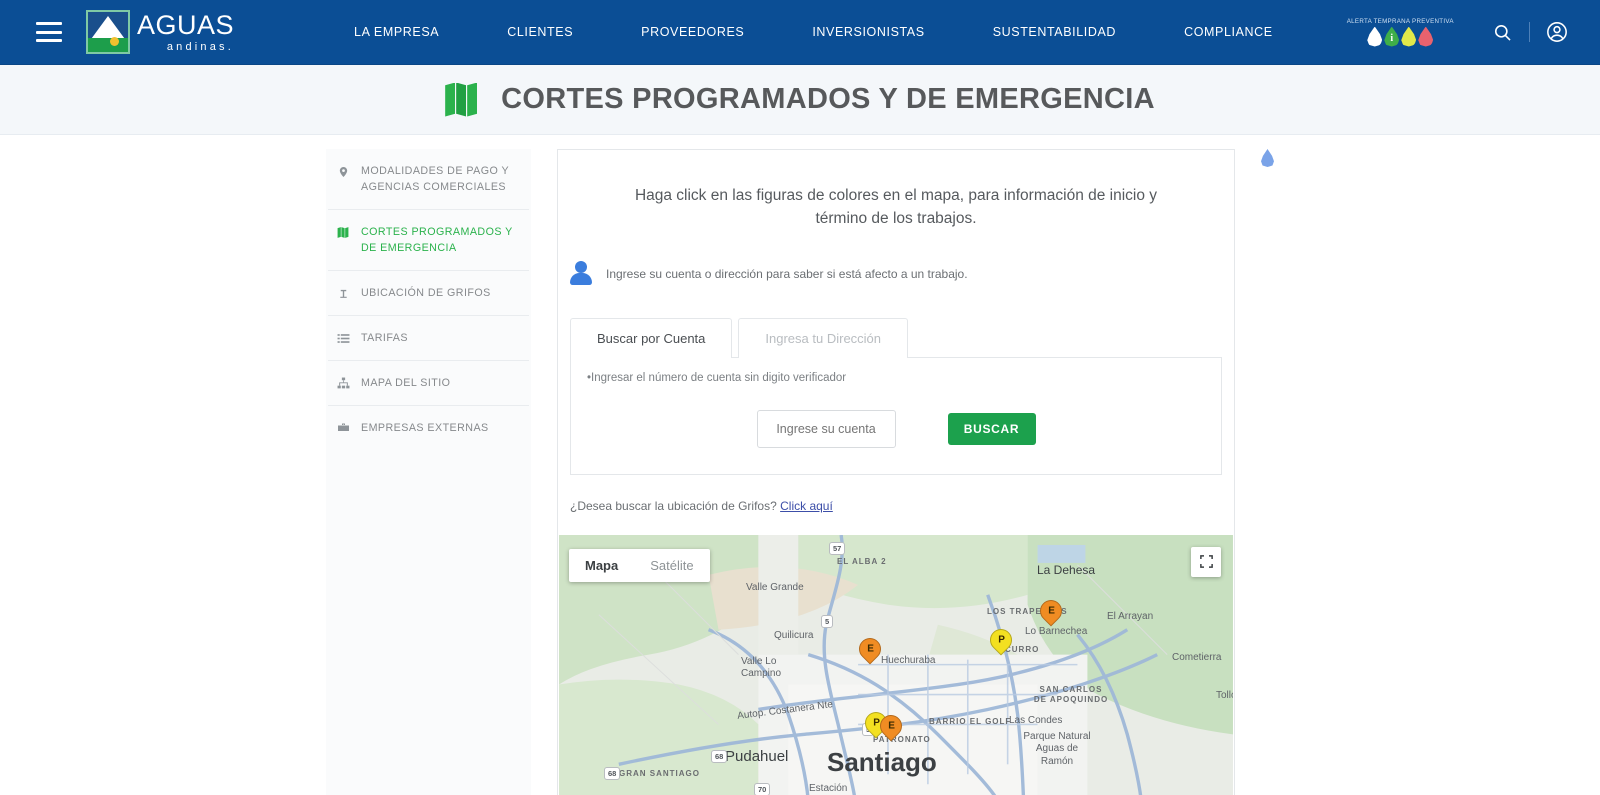  What do you see at coordinates (186, 24) in the screenshot?
I see `brand-name: AGUAS` at bounding box center [186, 24].